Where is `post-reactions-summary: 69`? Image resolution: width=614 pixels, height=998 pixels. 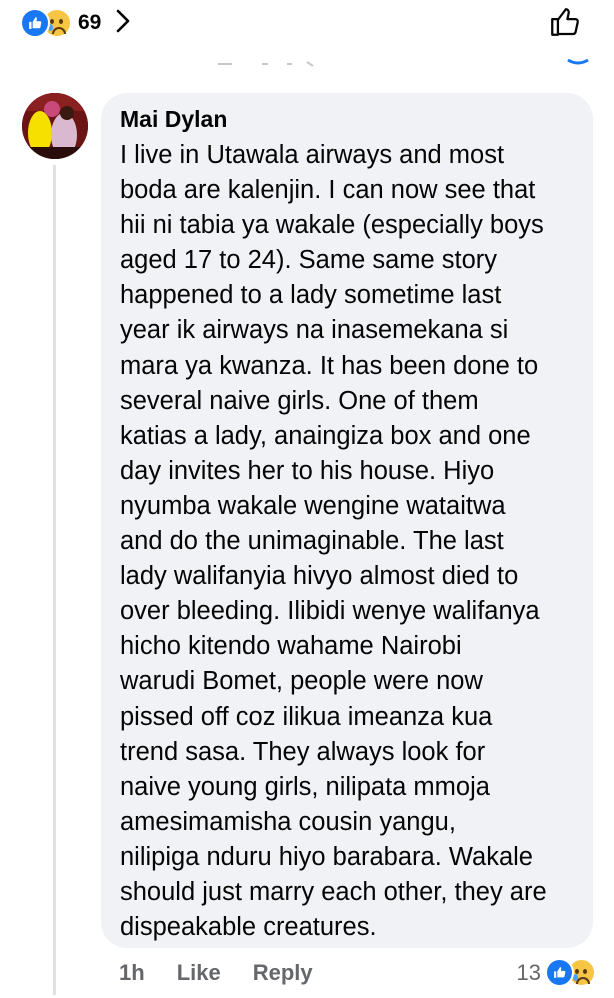
post-reactions-summary: 69 is located at coordinates (75, 23).